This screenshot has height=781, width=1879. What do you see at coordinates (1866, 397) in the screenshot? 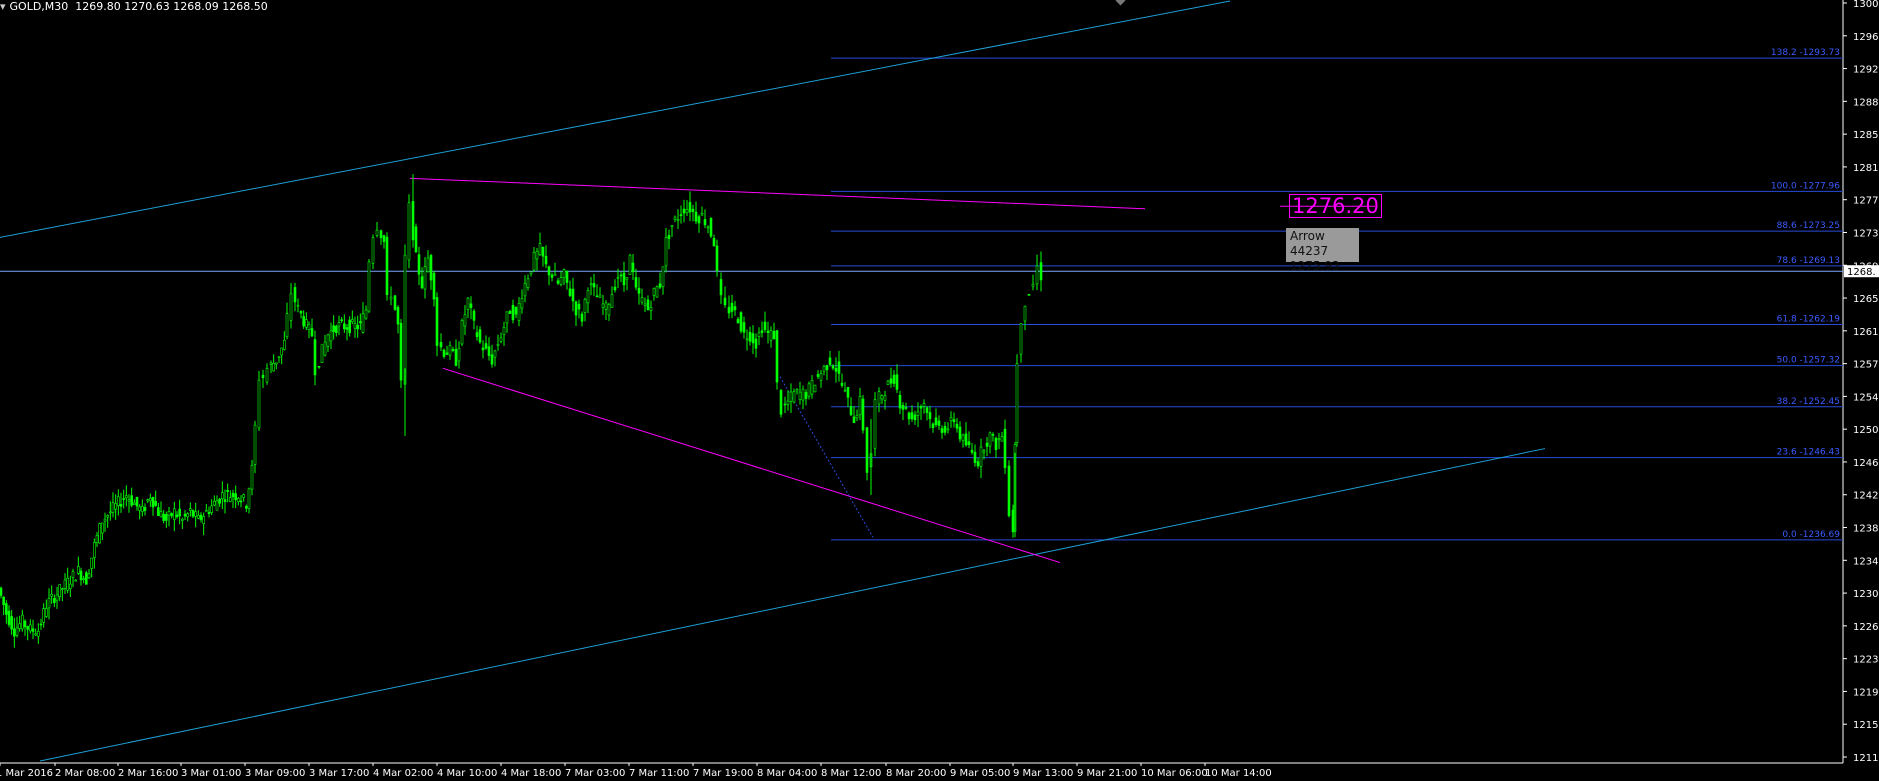
I see `y-tick-label: 1254.` at bounding box center [1866, 397].